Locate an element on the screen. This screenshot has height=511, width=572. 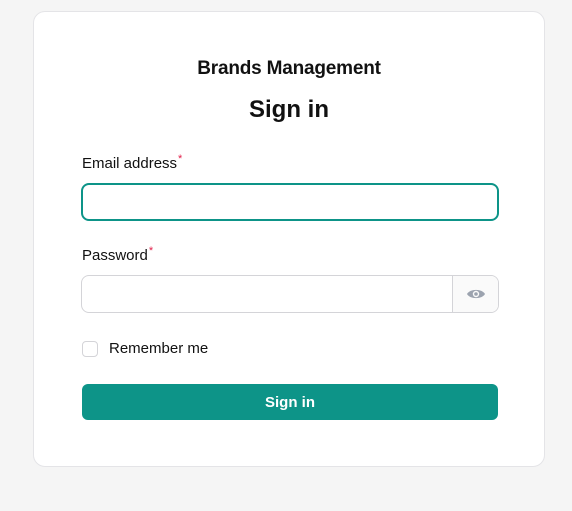
remember-me-row: Remember me is located at coordinates (145, 348).